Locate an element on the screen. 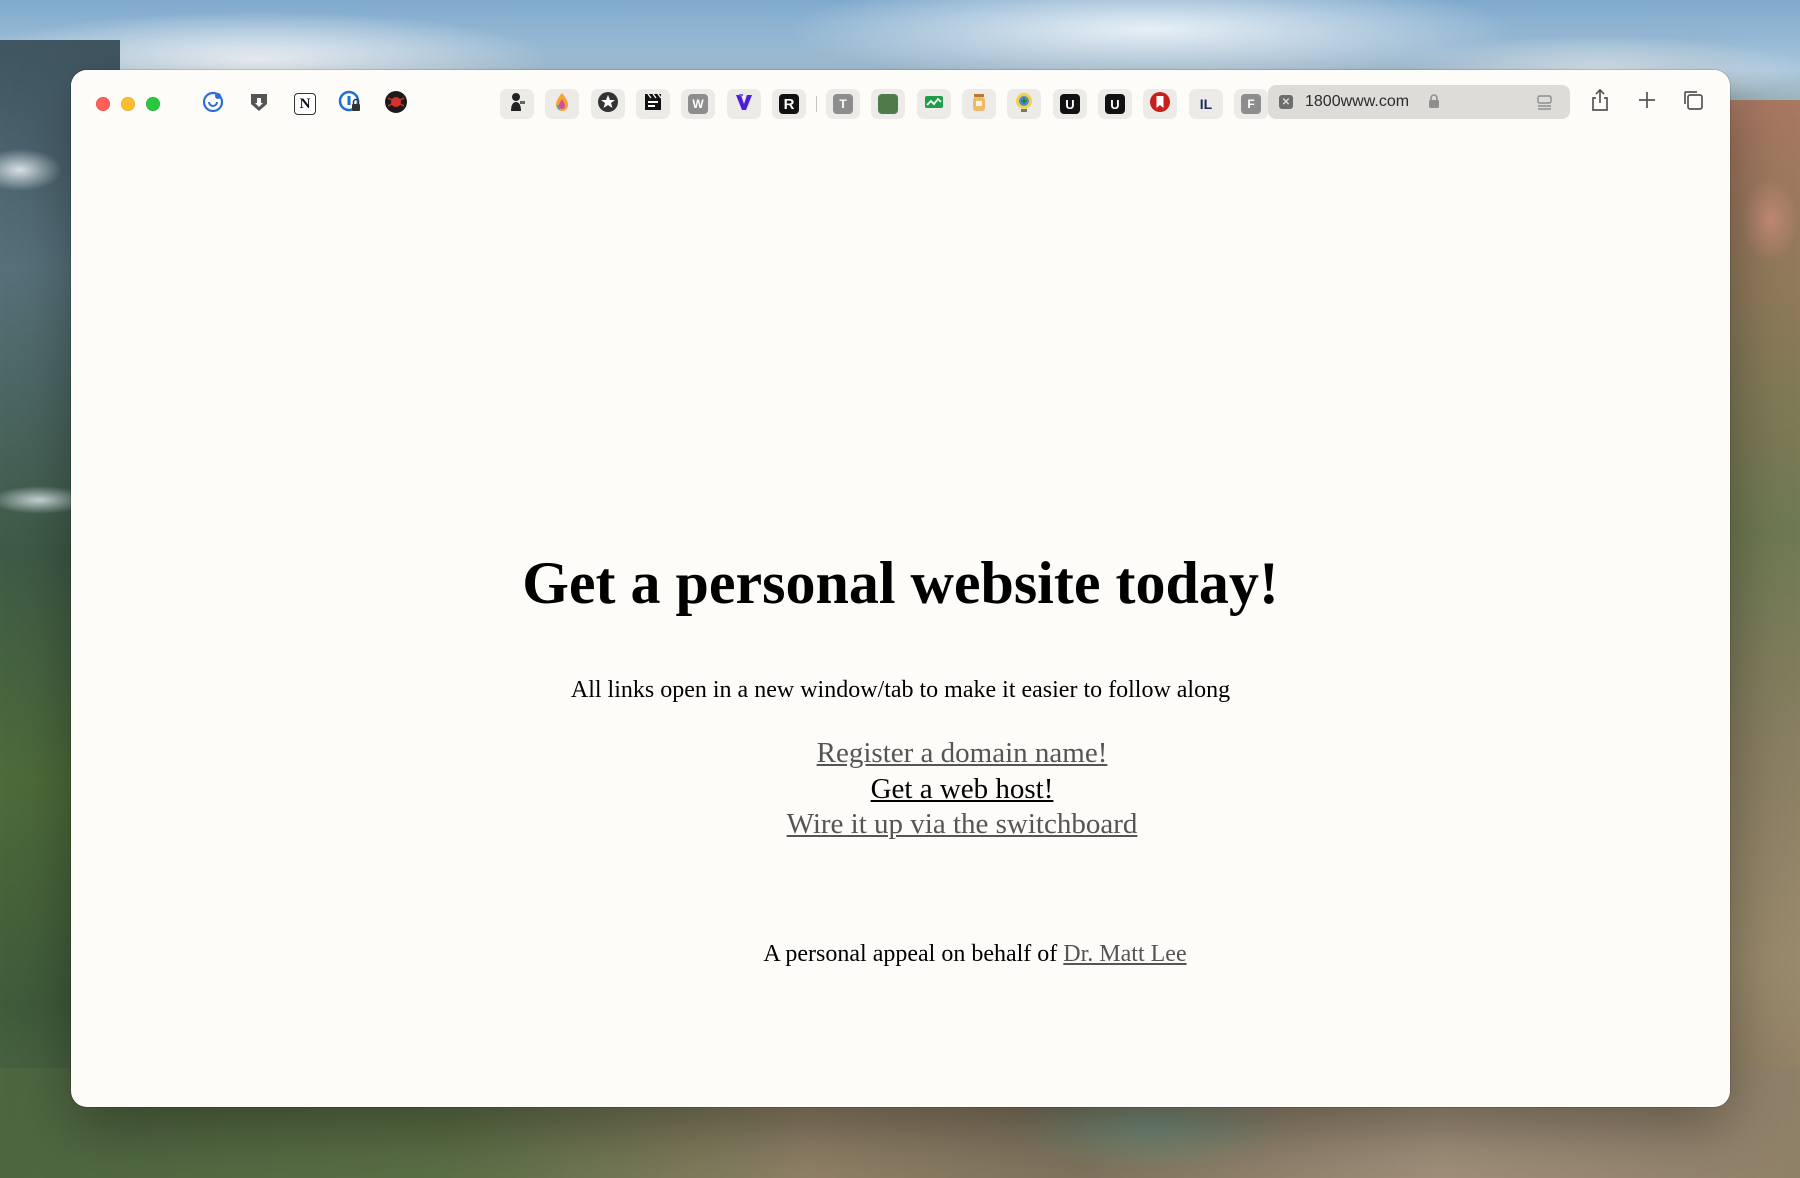 Image resolution: width=1800 pixels, height=1178 pixels. reader-mode-icon is located at coordinates (1545, 105).